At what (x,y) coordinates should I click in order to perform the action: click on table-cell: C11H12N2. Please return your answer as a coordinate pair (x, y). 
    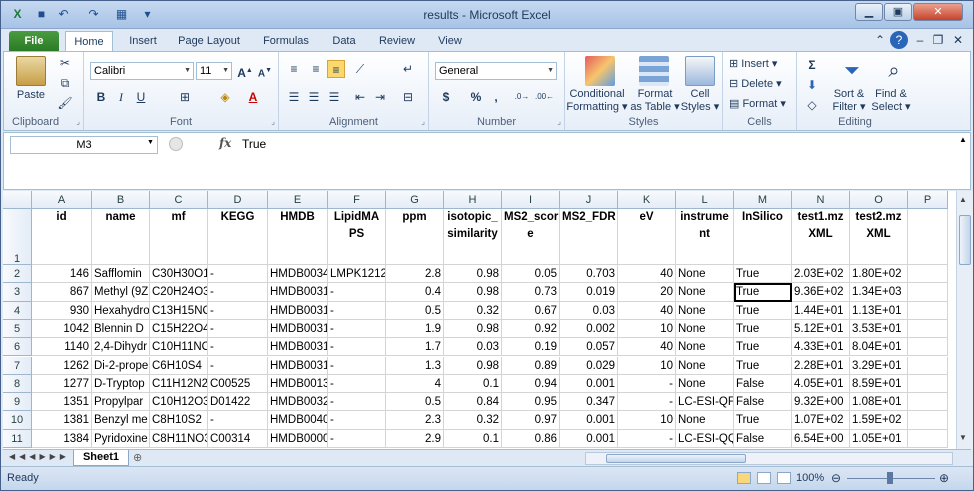
    Looking at the image, I should click on (179, 384).